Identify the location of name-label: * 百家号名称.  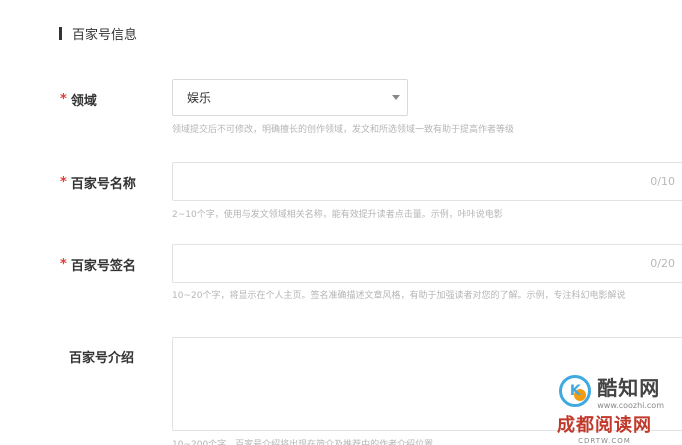
(98, 182).